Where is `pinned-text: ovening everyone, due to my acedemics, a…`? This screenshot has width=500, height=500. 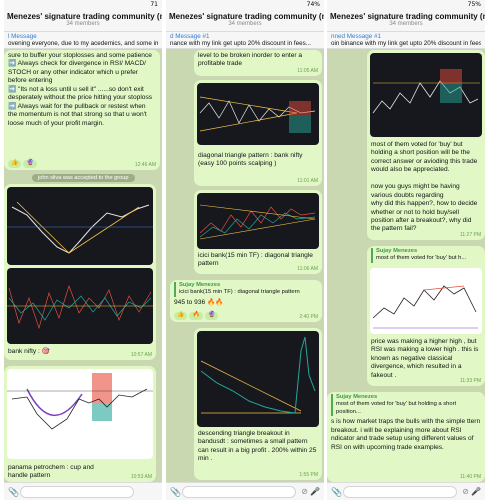
pinned-text: ovening everyone, due to my acedemics, a… is located at coordinates (83, 43).